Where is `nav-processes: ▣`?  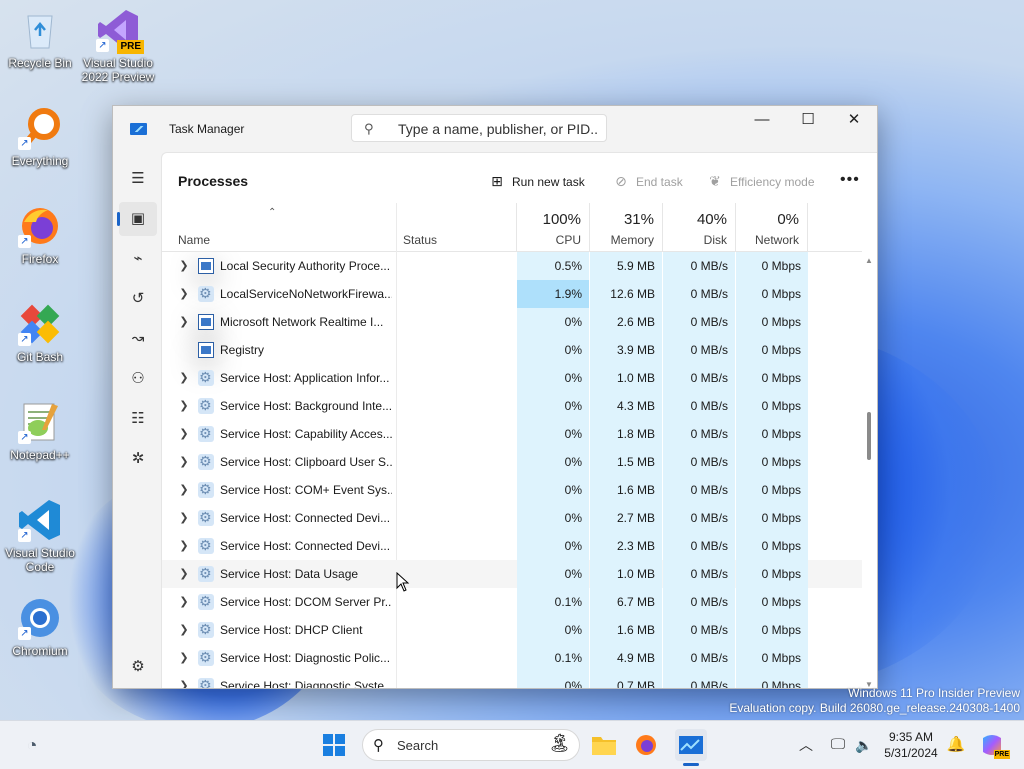
nav-processes: ▣ is located at coordinates (137, 219).